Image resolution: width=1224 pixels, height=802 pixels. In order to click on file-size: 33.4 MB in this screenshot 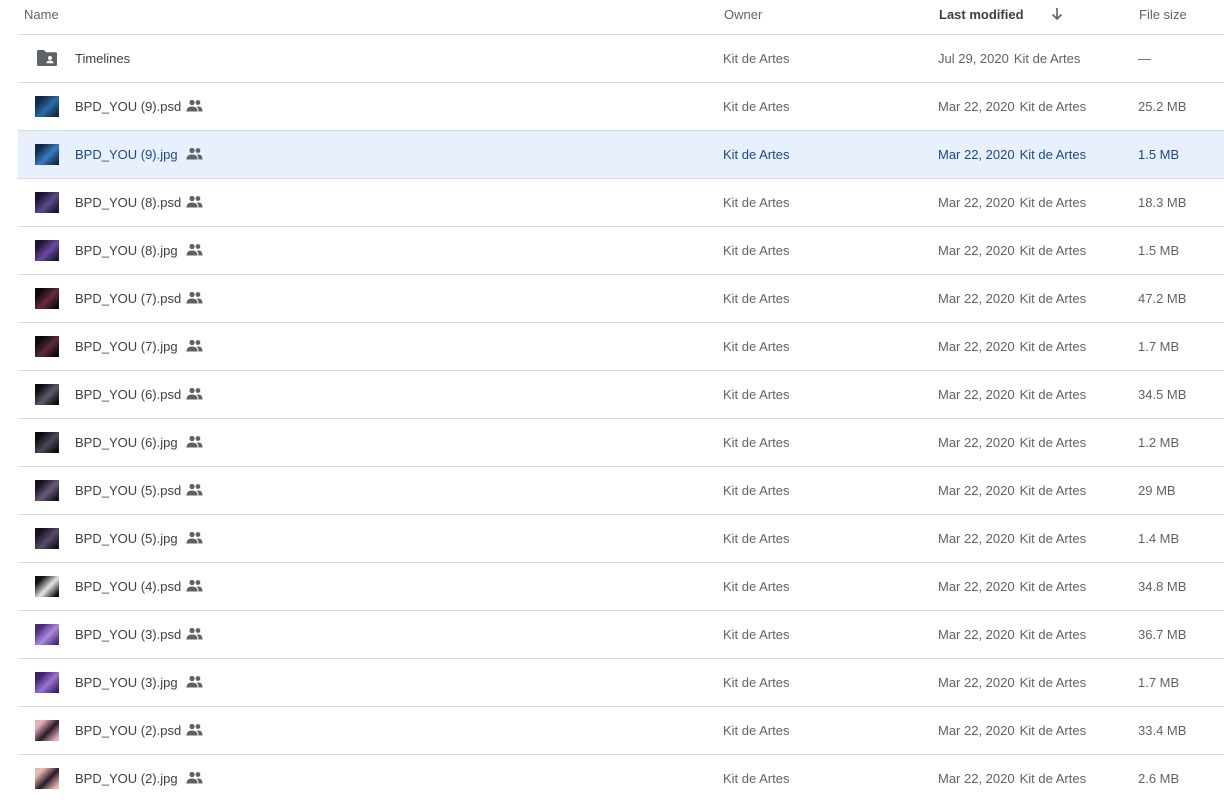, I will do `click(1162, 730)`.